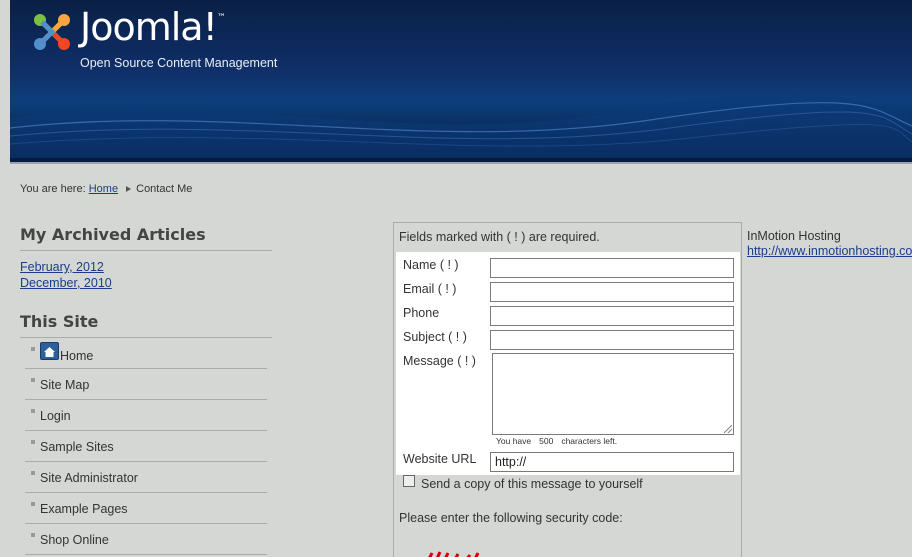 The image size is (912, 557). What do you see at coordinates (53, 189) in the screenshot?
I see `breadcrumb-prefix: You are here:` at bounding box center [53, 189].